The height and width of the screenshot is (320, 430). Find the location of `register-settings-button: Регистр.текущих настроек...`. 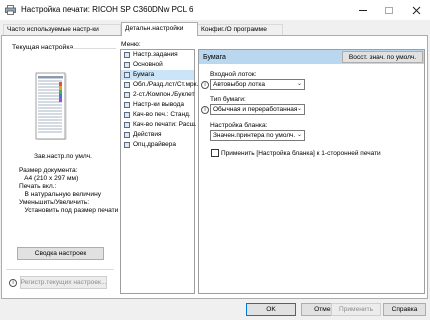

register-settings-button: Регистр.текущих настроек... is located at coordinates (63, 282).